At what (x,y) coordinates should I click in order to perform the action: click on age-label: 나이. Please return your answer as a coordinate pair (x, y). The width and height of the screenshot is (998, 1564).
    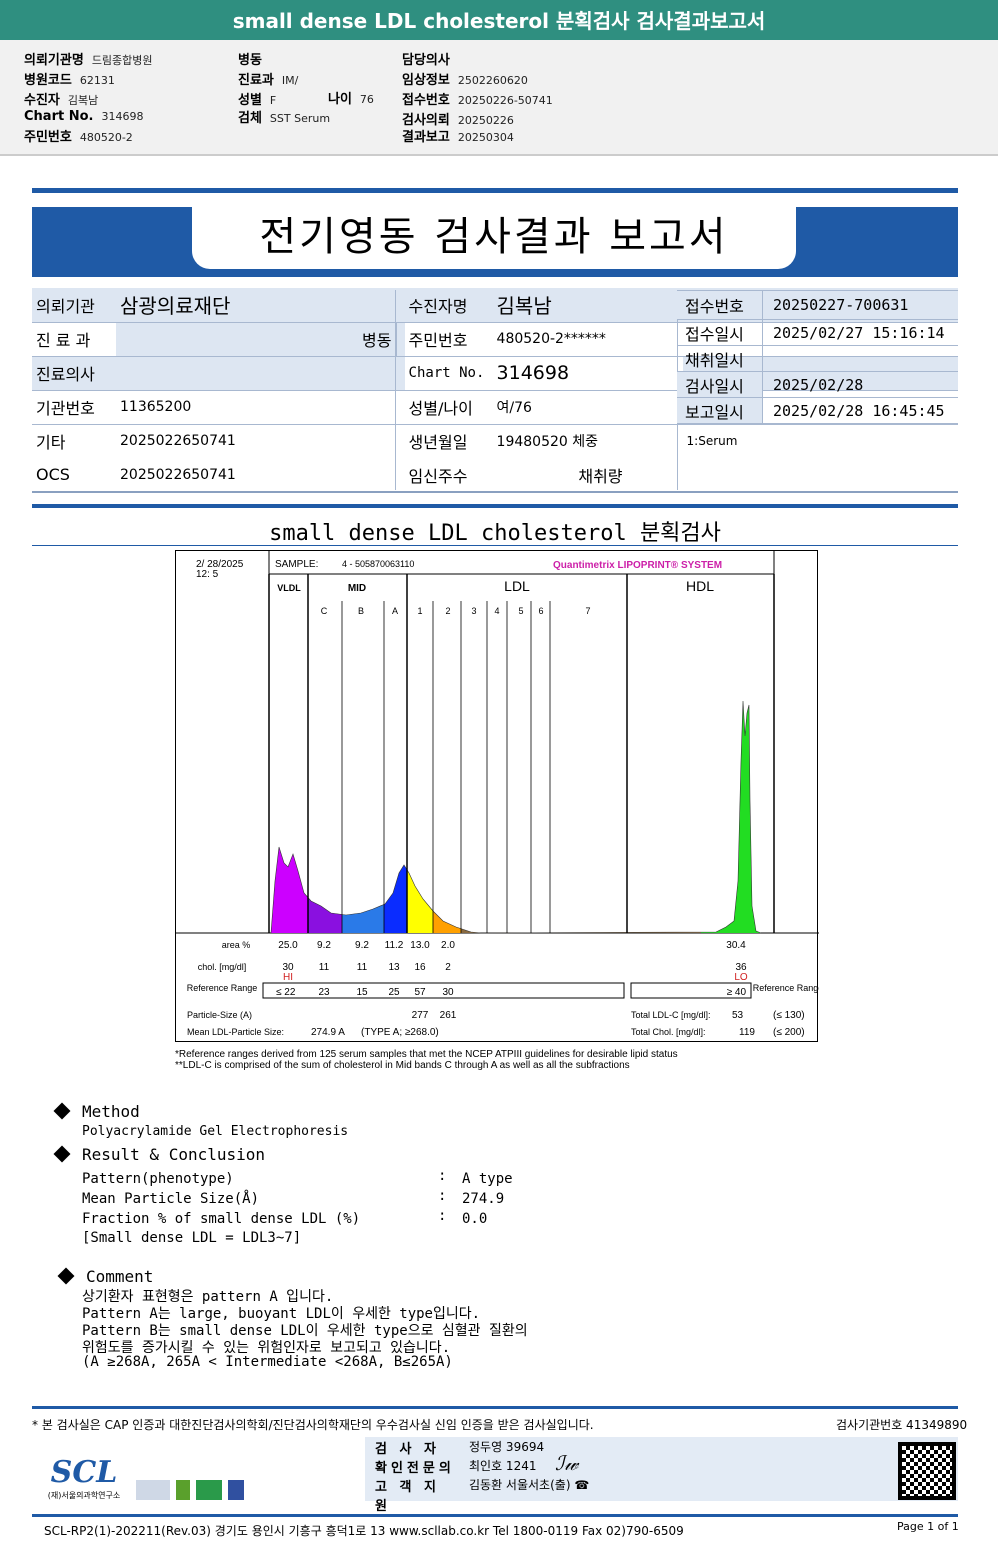
    Looking at the image, I should click on (340, 99).